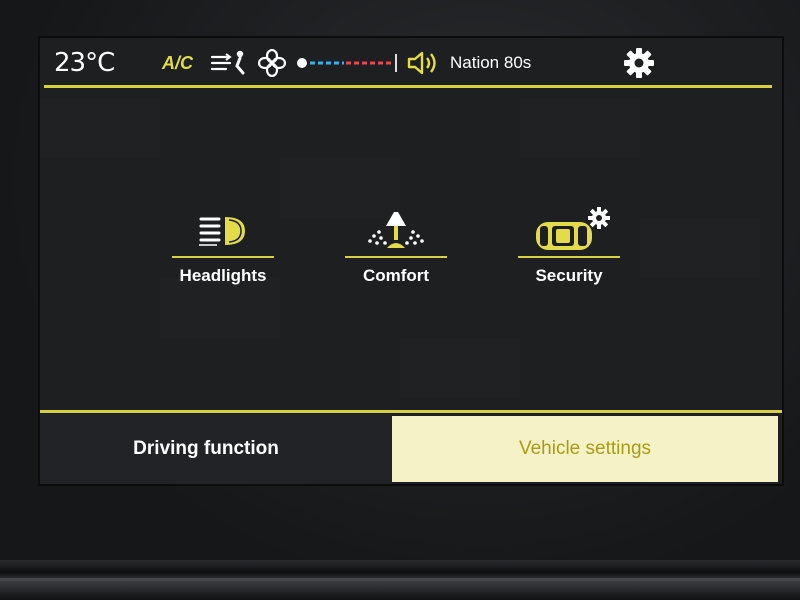 This screenshot has height=600, width=800. Describe the element at coordinates (177, 63) in the screenshot. I see `ac-button: A/C` at that location.